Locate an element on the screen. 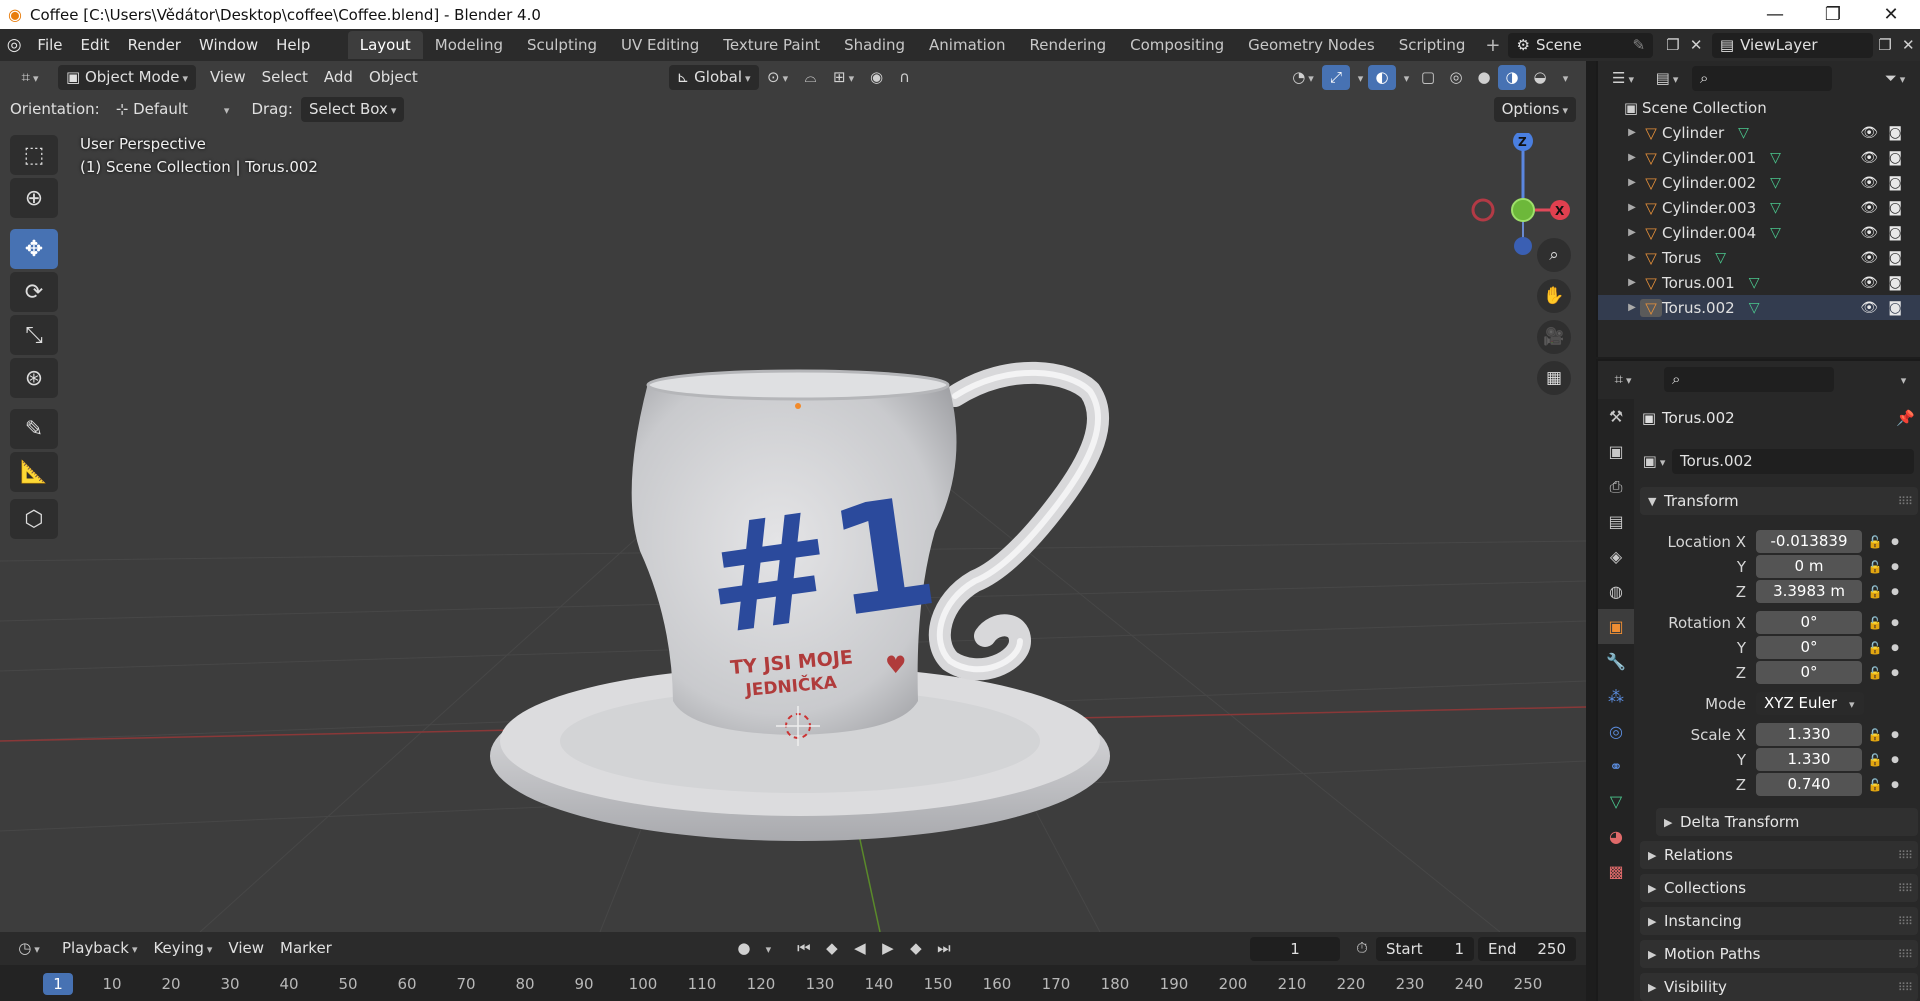  tab-scripting: Scripting is located at coordinates (1432, 45).